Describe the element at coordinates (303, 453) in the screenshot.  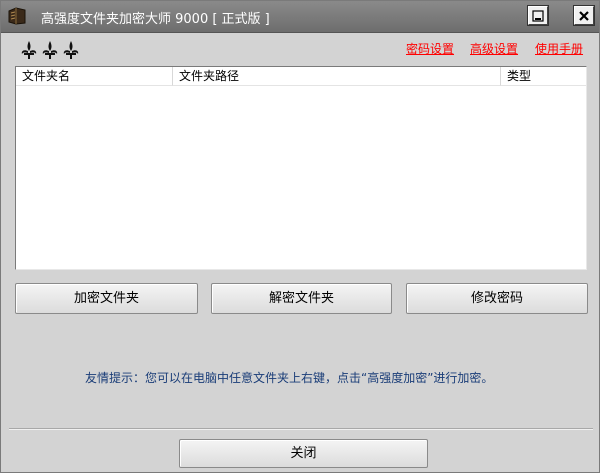
I see `close-button: 关闭` at that location.